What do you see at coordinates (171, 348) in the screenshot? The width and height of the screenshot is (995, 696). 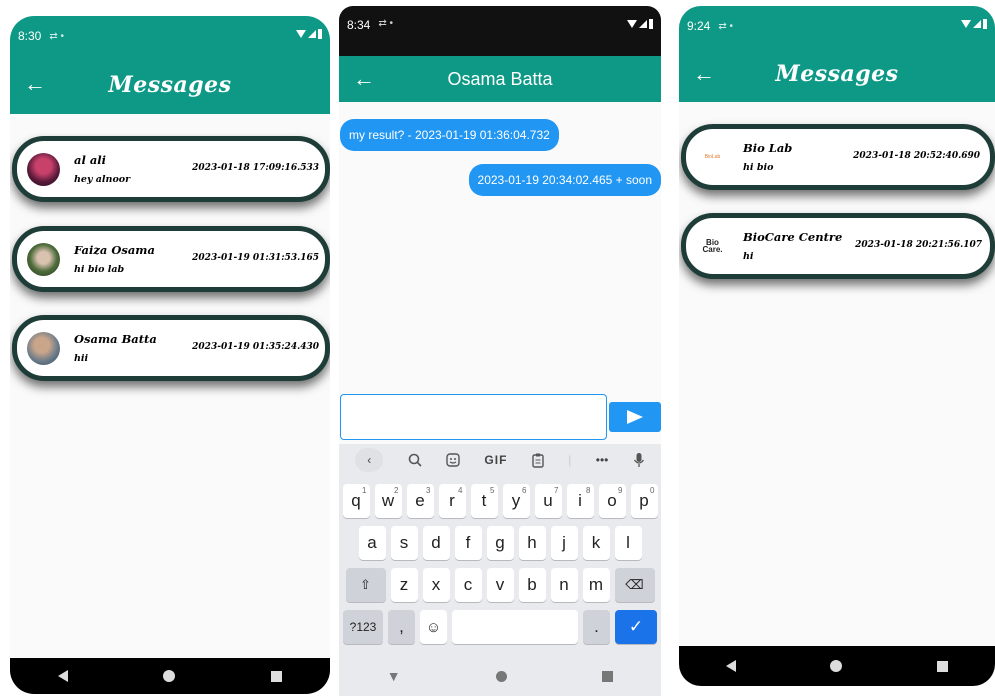 I see `conversation-card: Osama Batta hii 2023-01-19 01:35:24.430` at bounding box center [171, 348].